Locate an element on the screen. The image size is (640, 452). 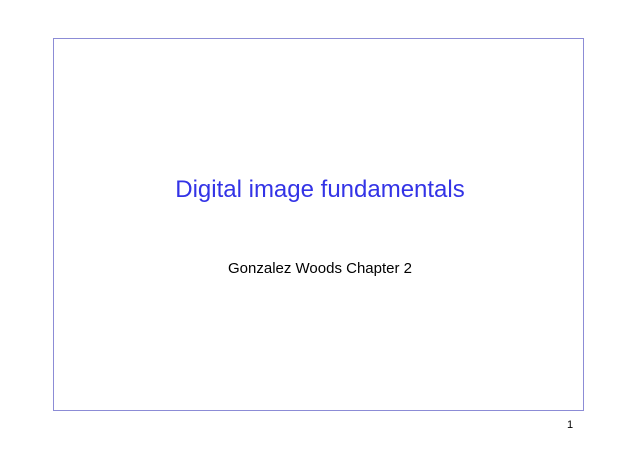
slide-subtitle: Gonzalez Woods Chapter 2 is located at coordinates (320, 268).